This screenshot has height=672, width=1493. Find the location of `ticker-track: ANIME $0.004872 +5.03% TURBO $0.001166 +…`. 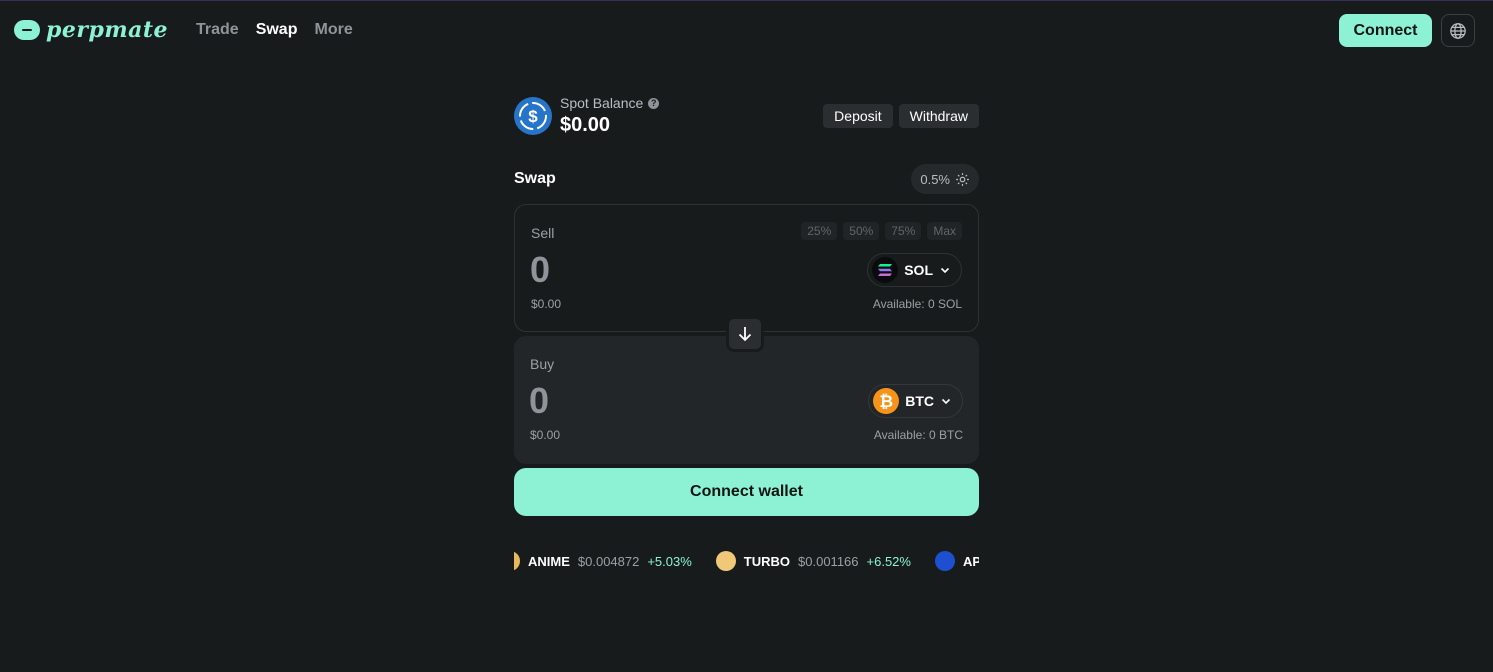

ticker-track: ANIME $0.004872 +5.03% TURBO $0.001166 +… is located at coordinates (746, 561).